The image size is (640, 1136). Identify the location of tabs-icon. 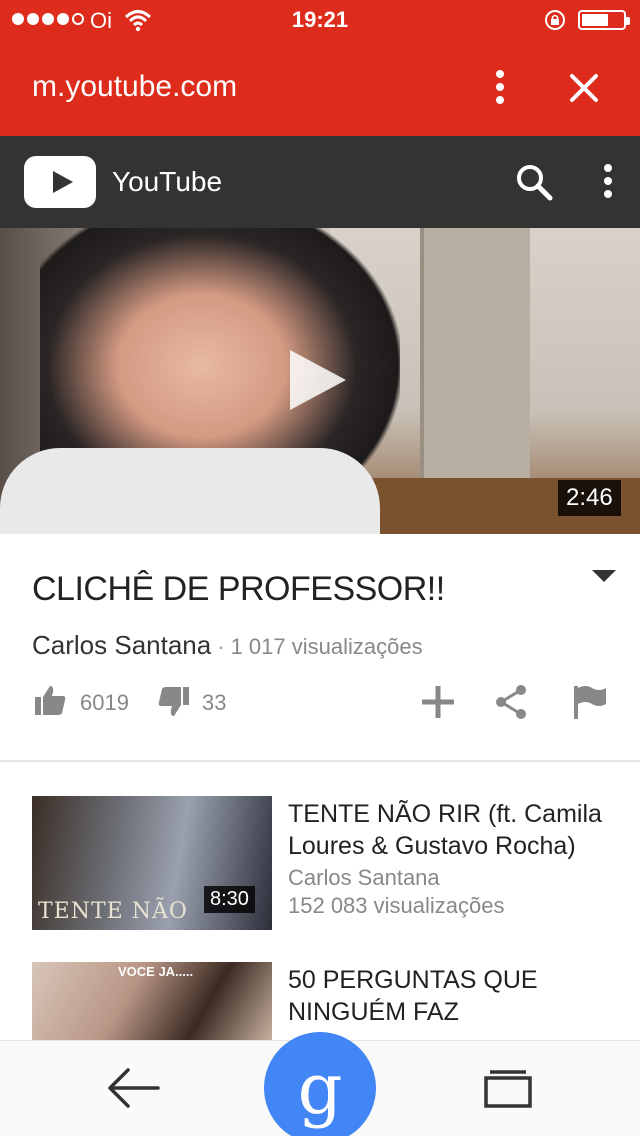
(508, 1088).